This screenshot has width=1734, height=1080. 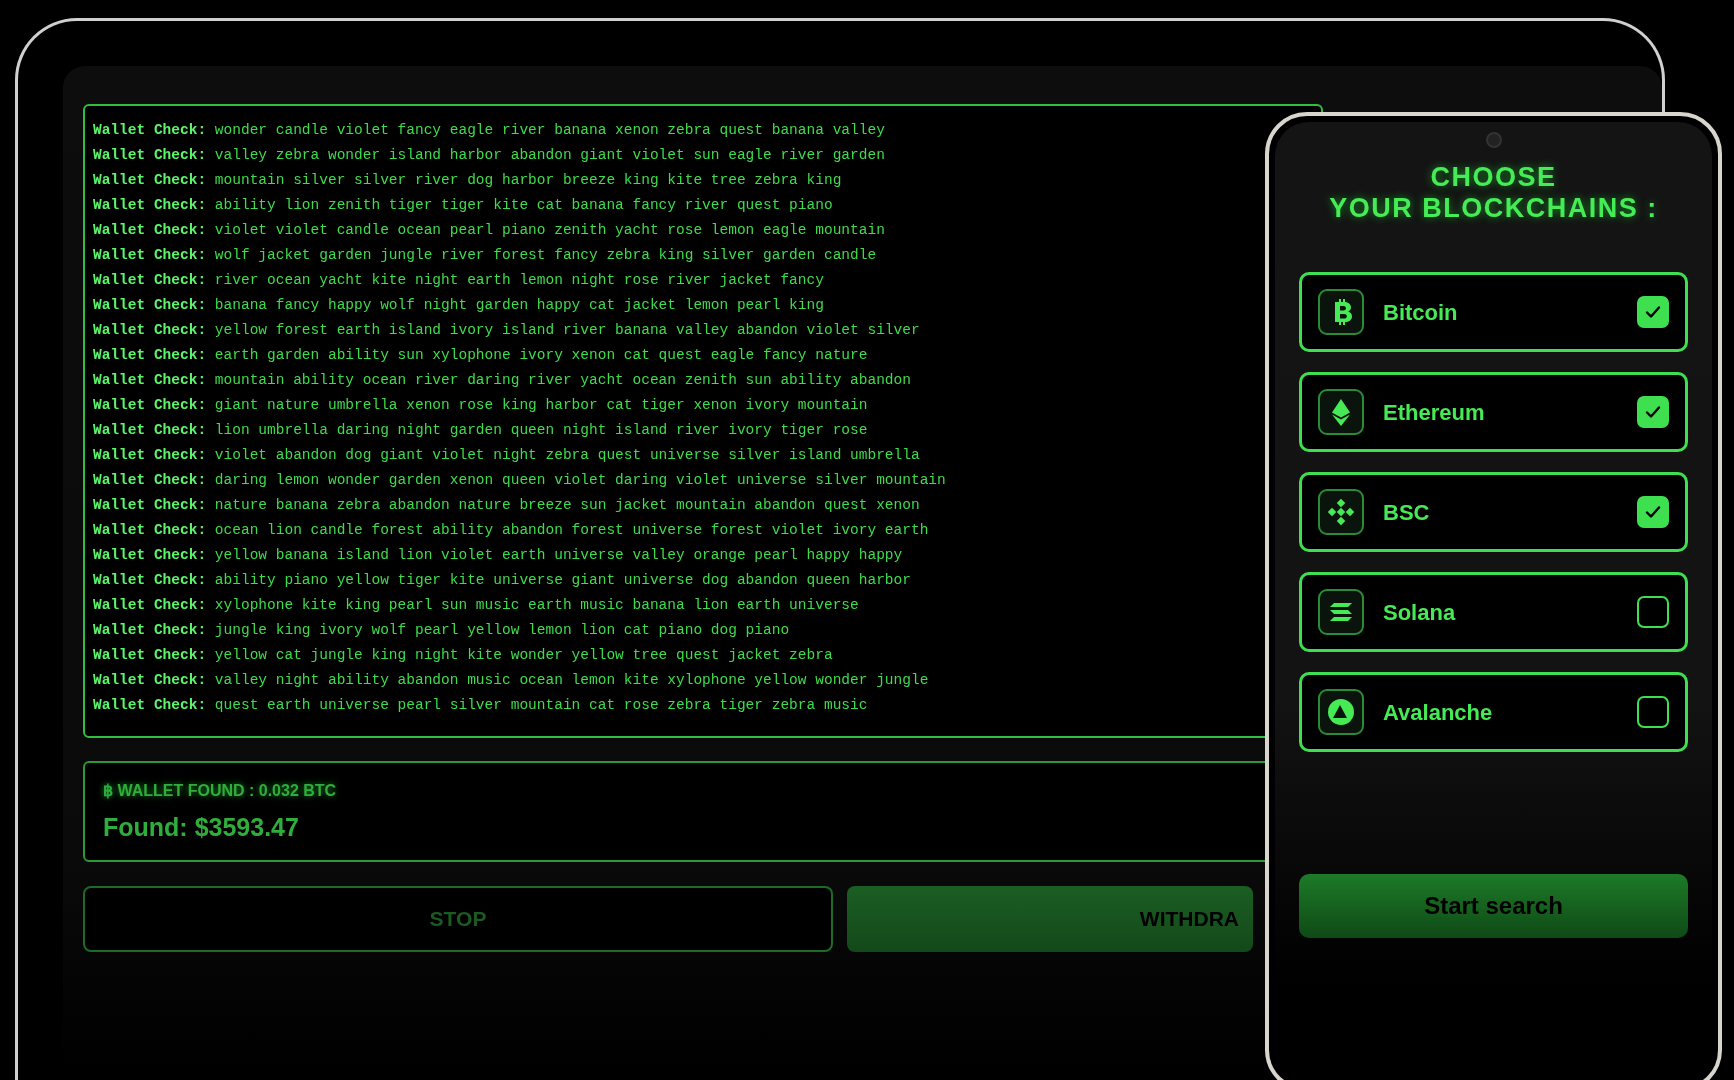 What do you see at coordinates (485, 255) in the screenshot?
I see `log-line: Wallet Check: wolf jacket garden jungle river forest fancy zebra king silver garden candle` at bounding box center [485, 255].